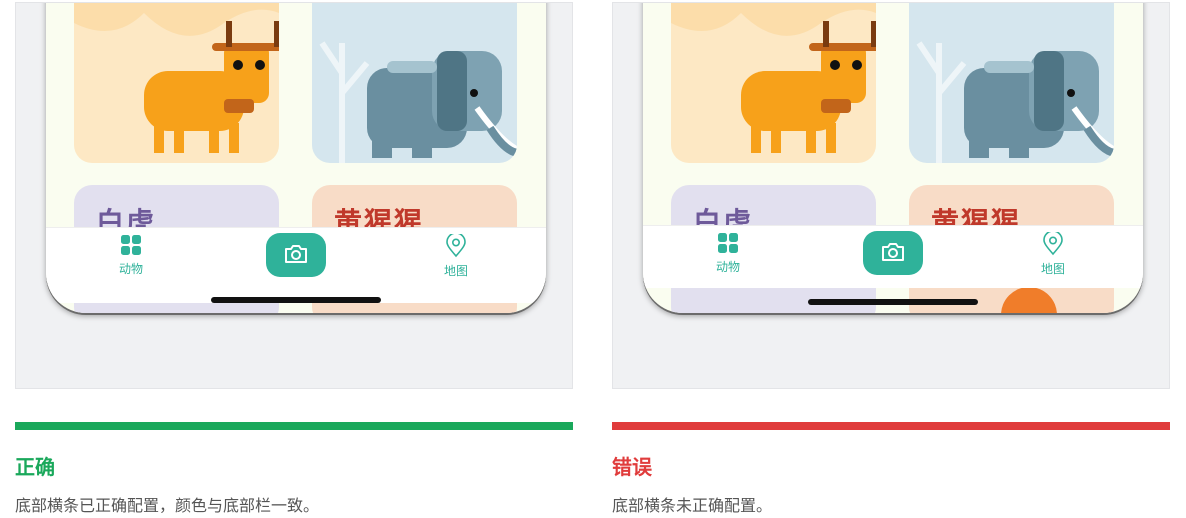 The width and height of the screenshot is (1186, 518). I want to click on correct-indicator-bar, so click(294, 426).